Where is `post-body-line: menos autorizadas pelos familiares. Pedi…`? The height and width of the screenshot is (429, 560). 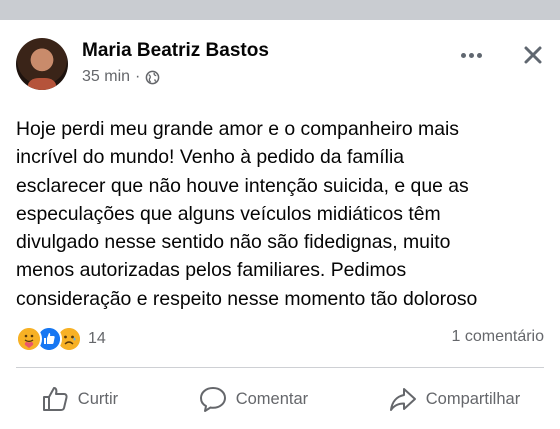 post-body-line: menos autorizadas pelos familiares. Pedi… is located at coordinates (211, 270).